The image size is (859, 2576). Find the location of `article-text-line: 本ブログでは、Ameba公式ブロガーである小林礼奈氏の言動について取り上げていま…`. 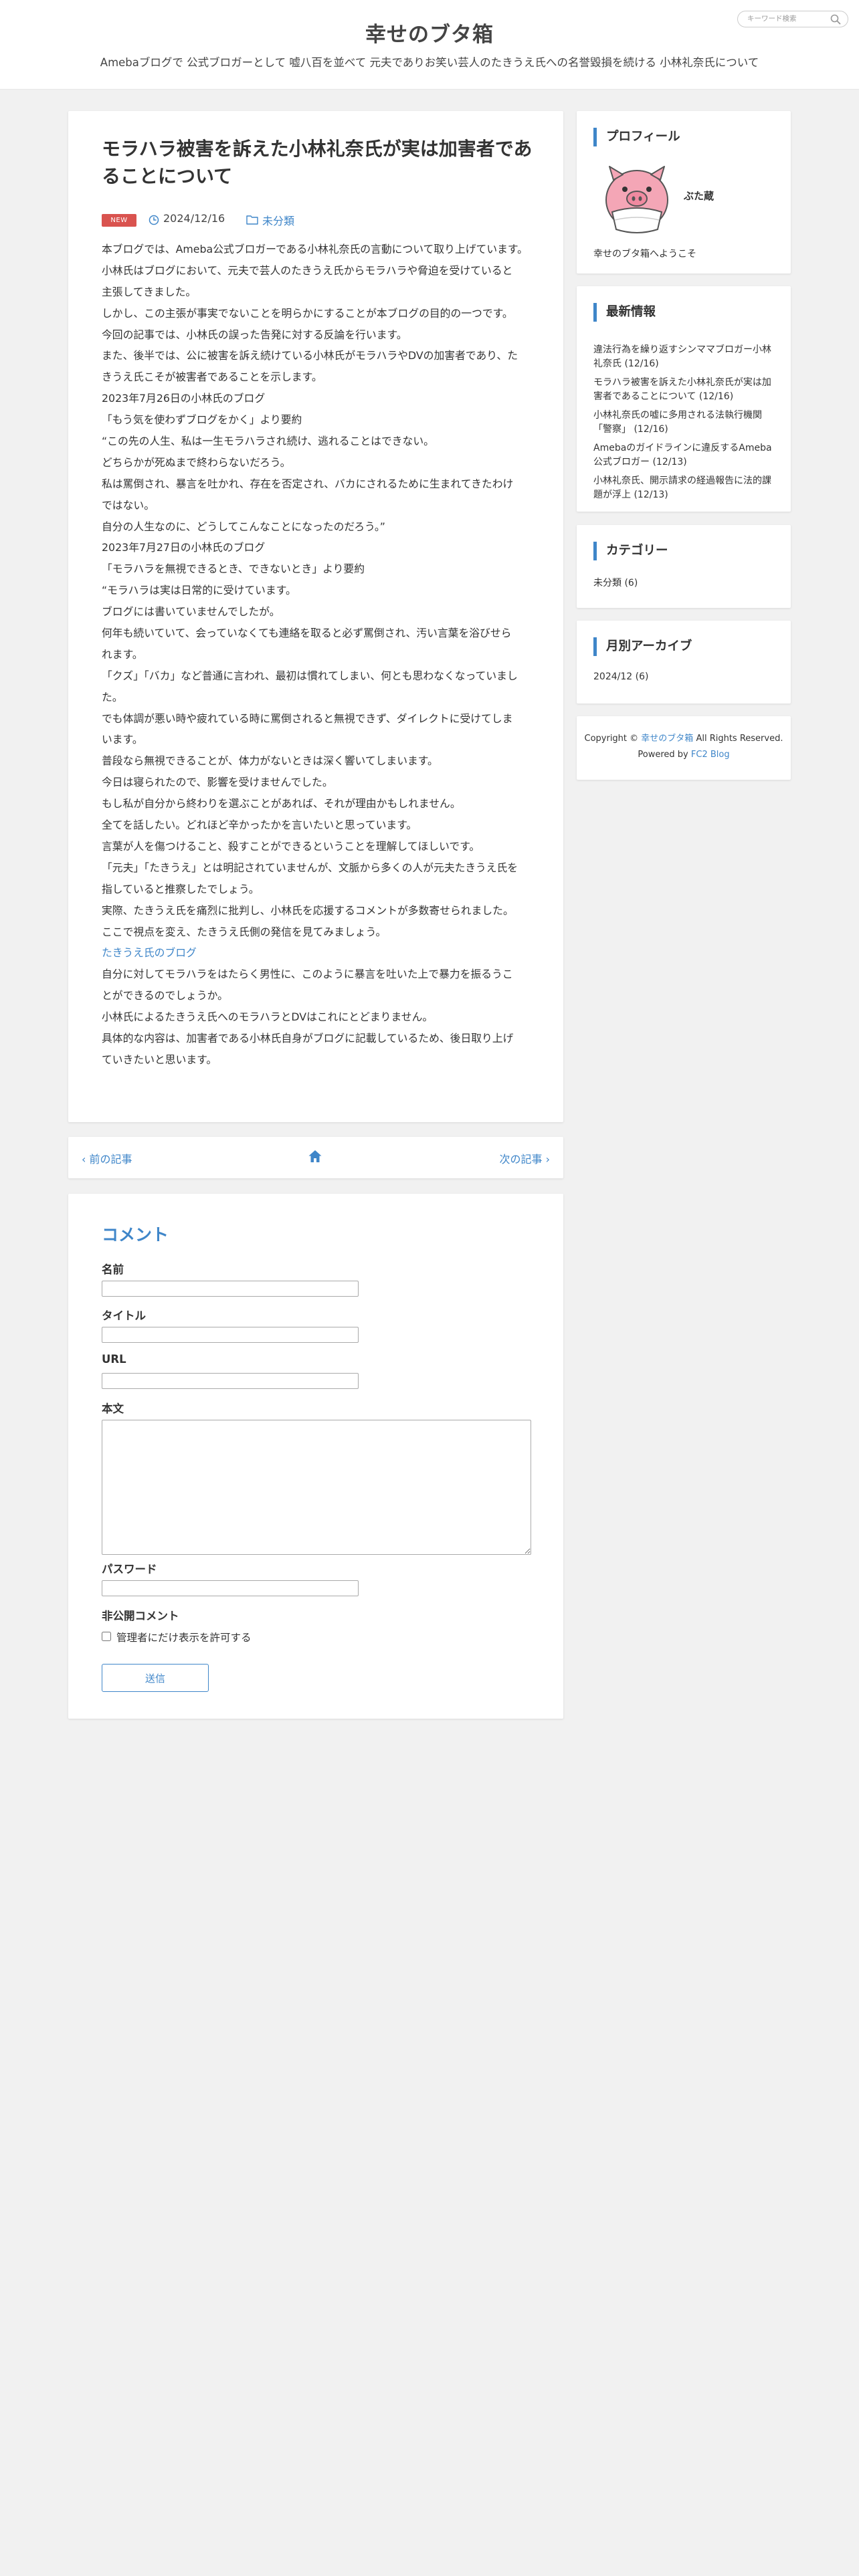

article-text-line: 本ブログでは、Ameba公式ブロガーである小林礼奈氏の言動について取り上げていま… is located at coordinates (315, 249).